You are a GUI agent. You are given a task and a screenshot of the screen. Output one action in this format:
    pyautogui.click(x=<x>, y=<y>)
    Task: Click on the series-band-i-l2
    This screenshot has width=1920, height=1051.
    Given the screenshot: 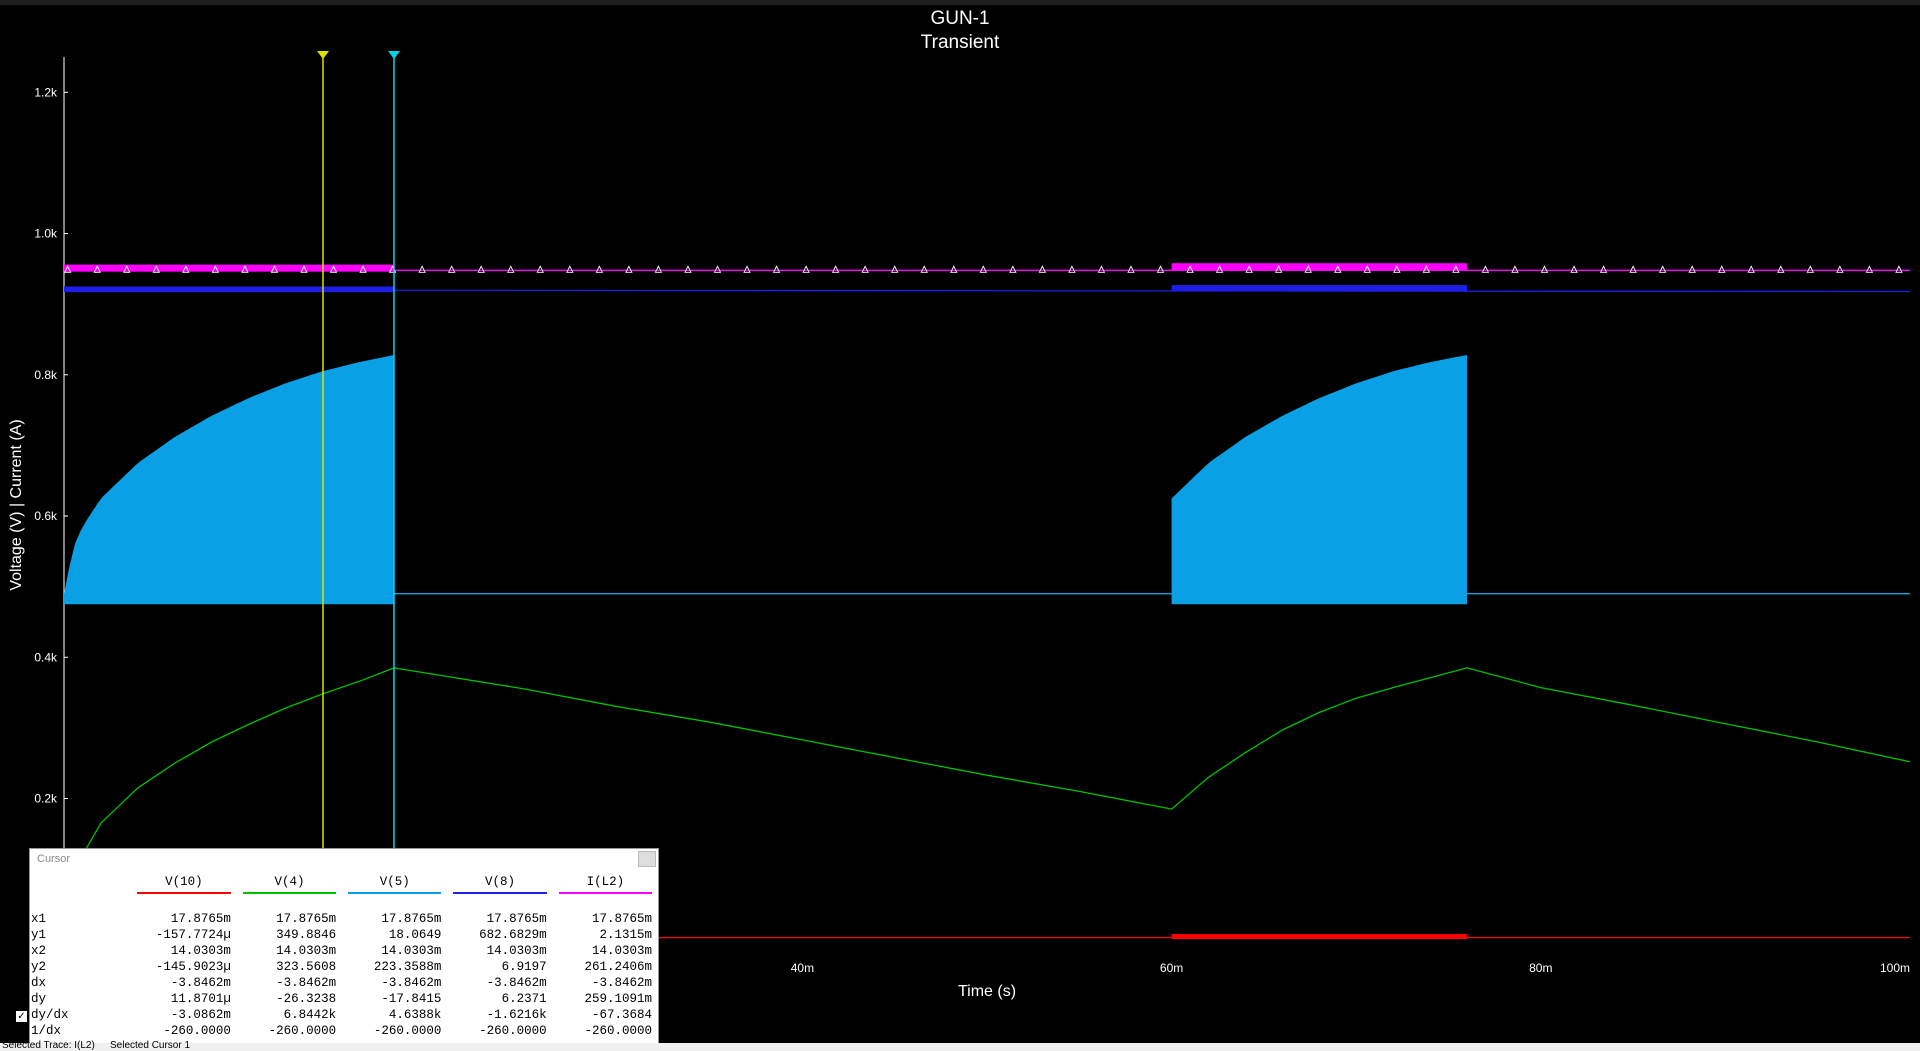 What is the action you would take?
    pyautogui.click(x=1319, y=267)
    